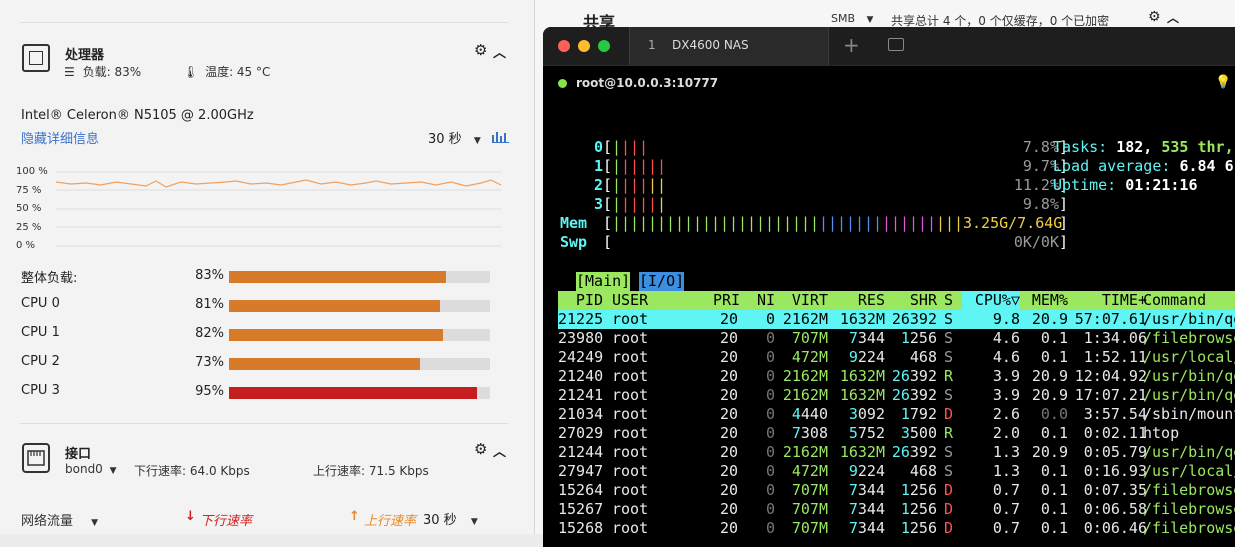 This screenshot has height=547, width=1235. What do you see at coordinates (580, 300) in the screenshot?
I see `column-header: PID` at bounding box center [580, 300].